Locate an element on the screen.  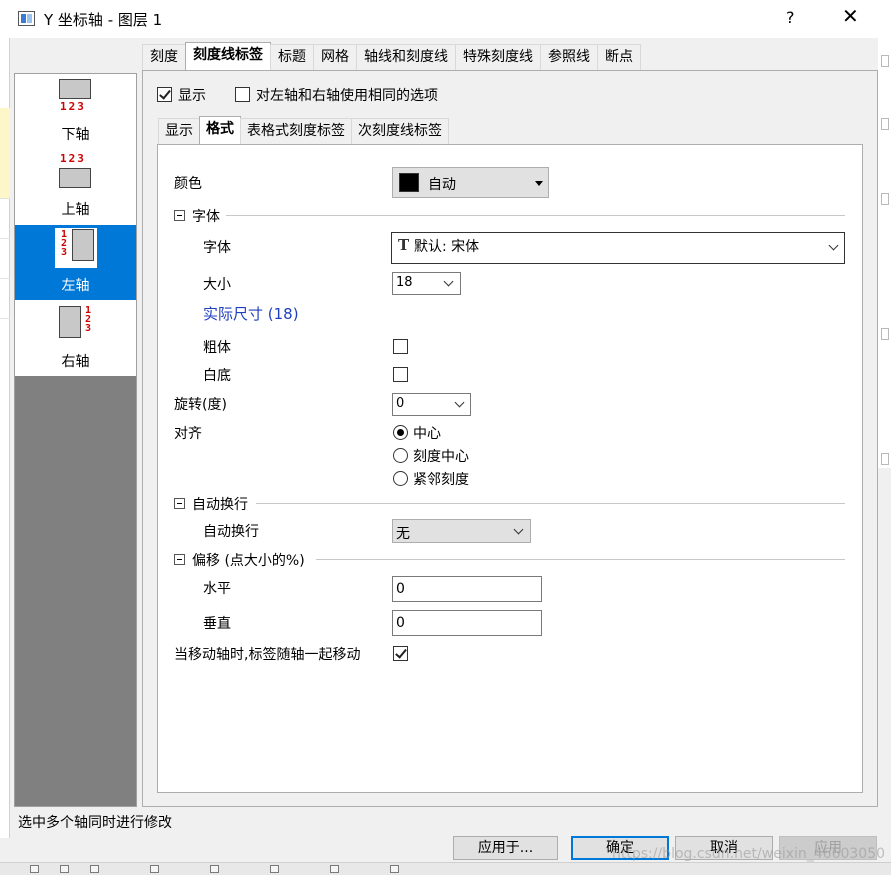
color-value: 自动 is located at coordinates (442, 185).